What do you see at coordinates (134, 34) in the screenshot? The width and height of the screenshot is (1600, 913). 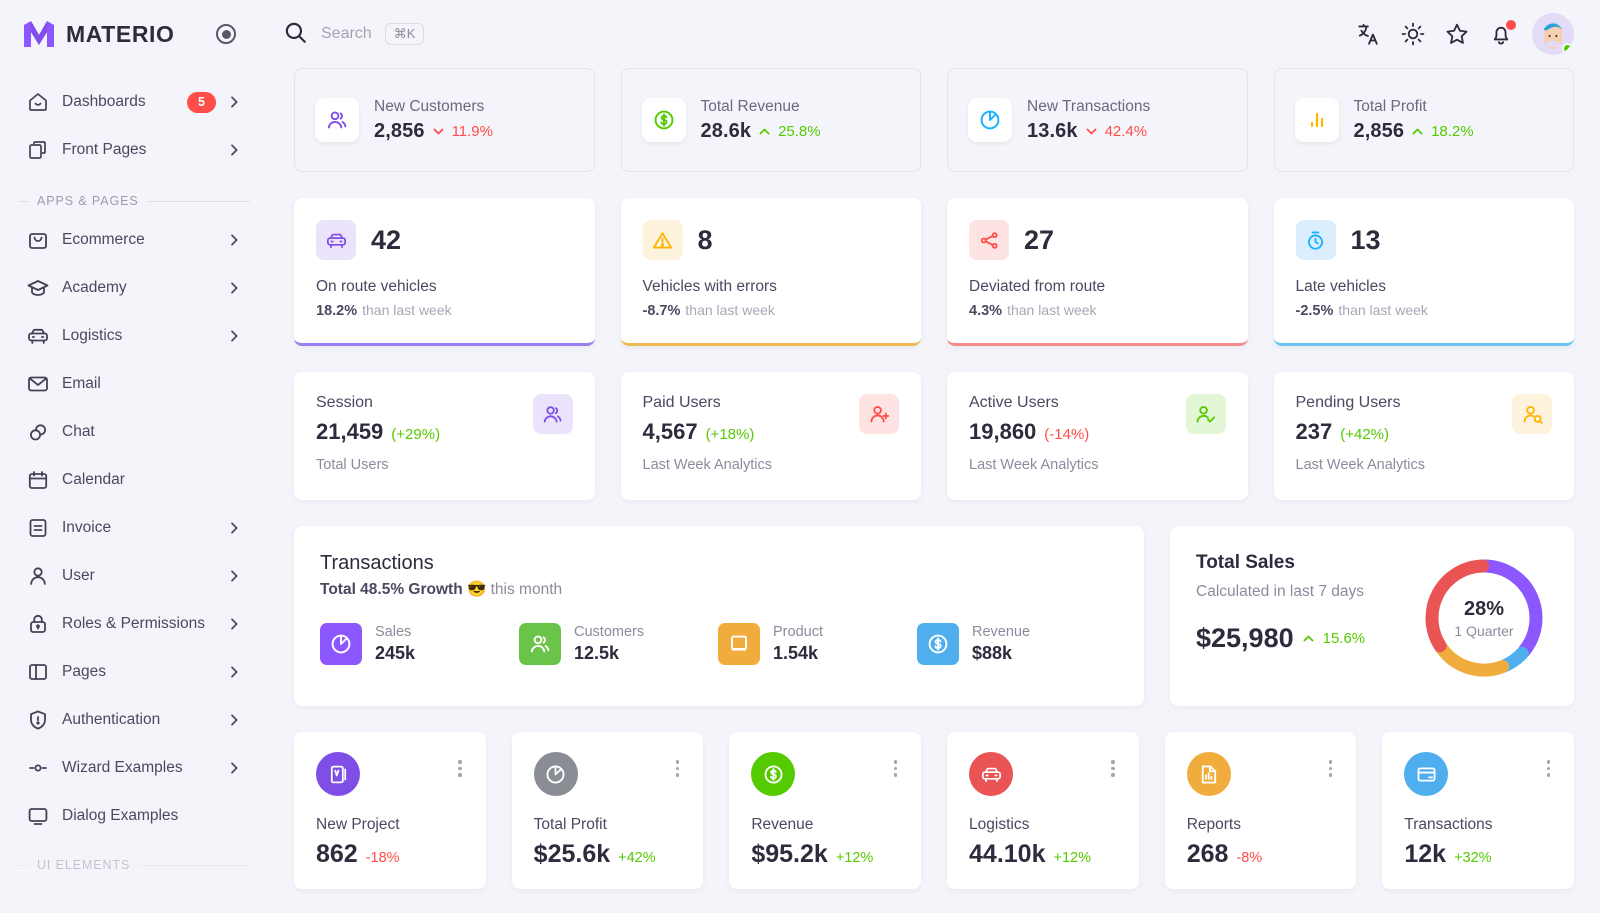 I see `brand-header: MATERIO` at bounding box center [134, 34].